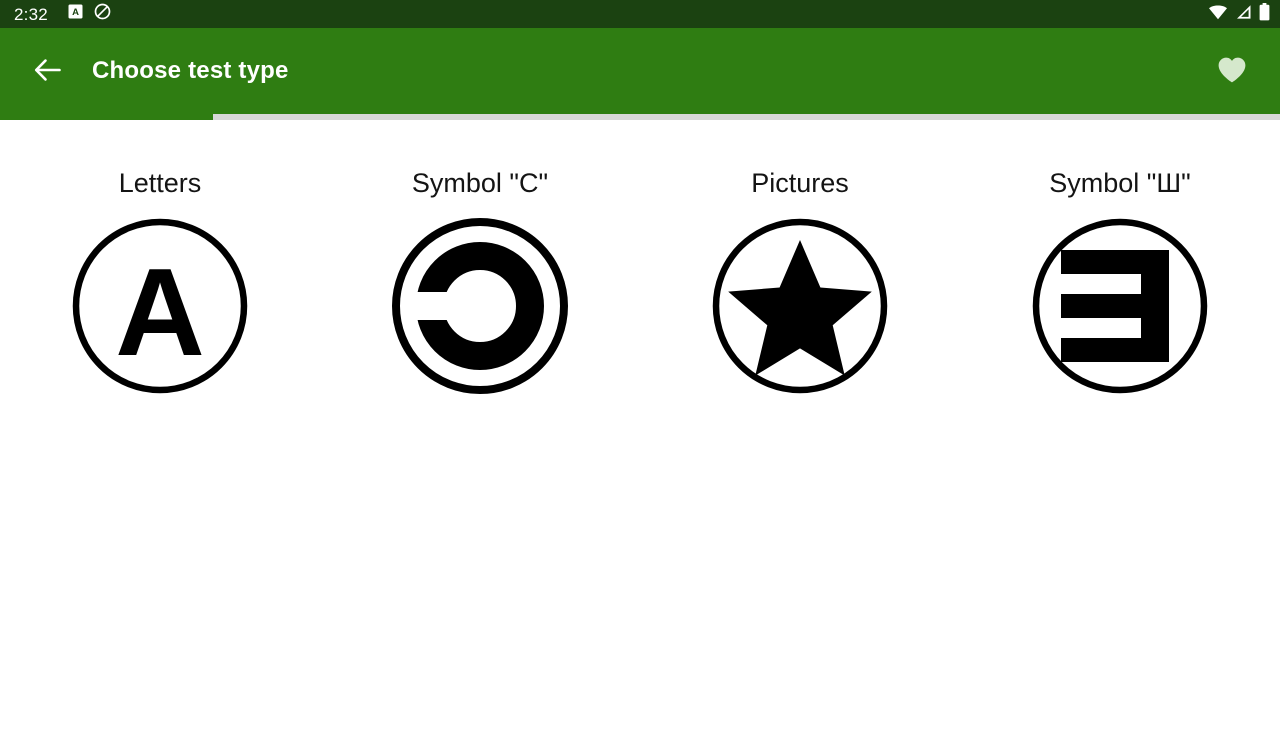 This screenshot has height=737, width=1280. I want to click on app-notification-icon: A, so click(75, 14).